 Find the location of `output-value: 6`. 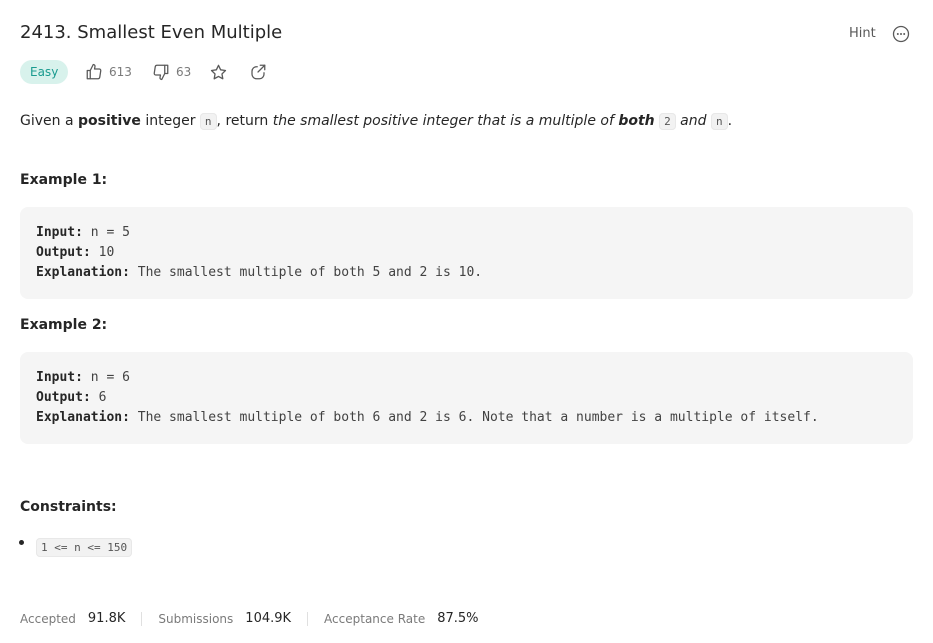

output-value: 6 is located at coordinates (102, 397).